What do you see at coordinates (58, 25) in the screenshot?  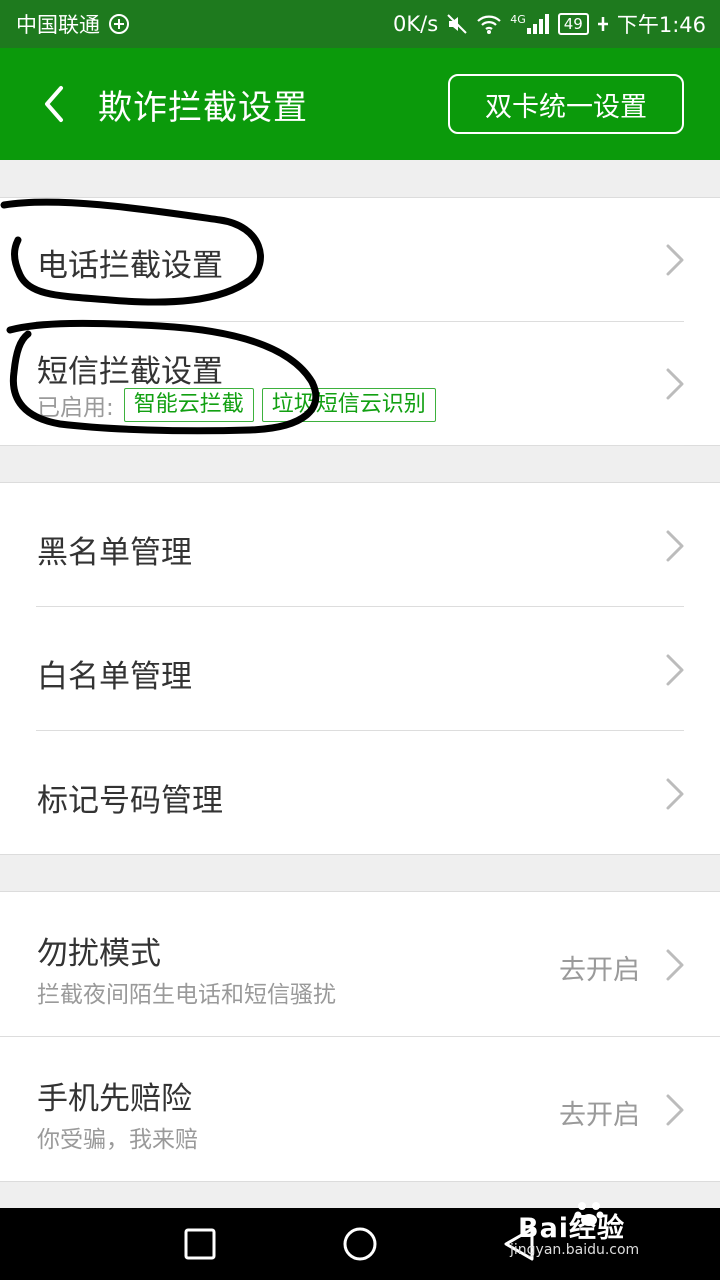 I see `carrier-name: 中国联通` at bounding box center [58, 25].